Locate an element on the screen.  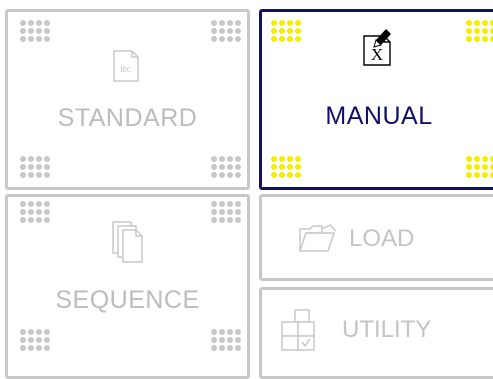
open-folder-icon is located at coordinates (317, 238).